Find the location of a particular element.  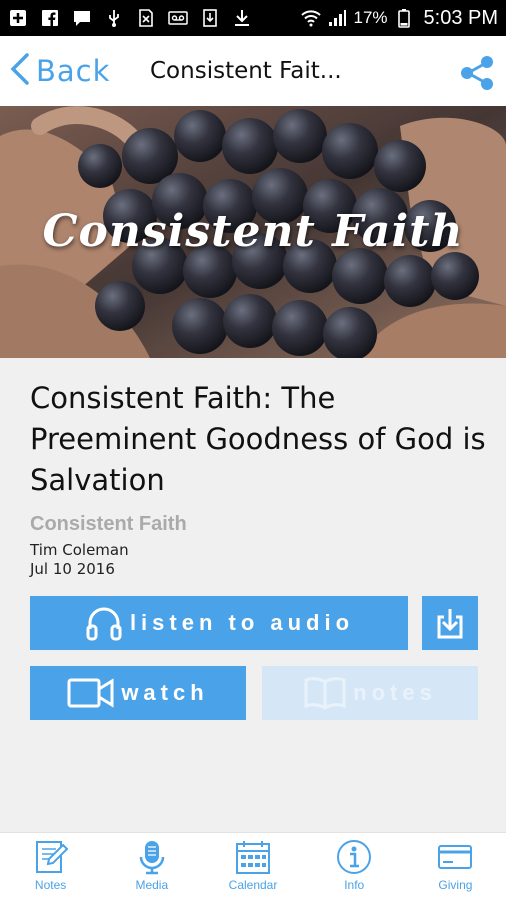

notes-button: notes is located at coordinates (370, 693).